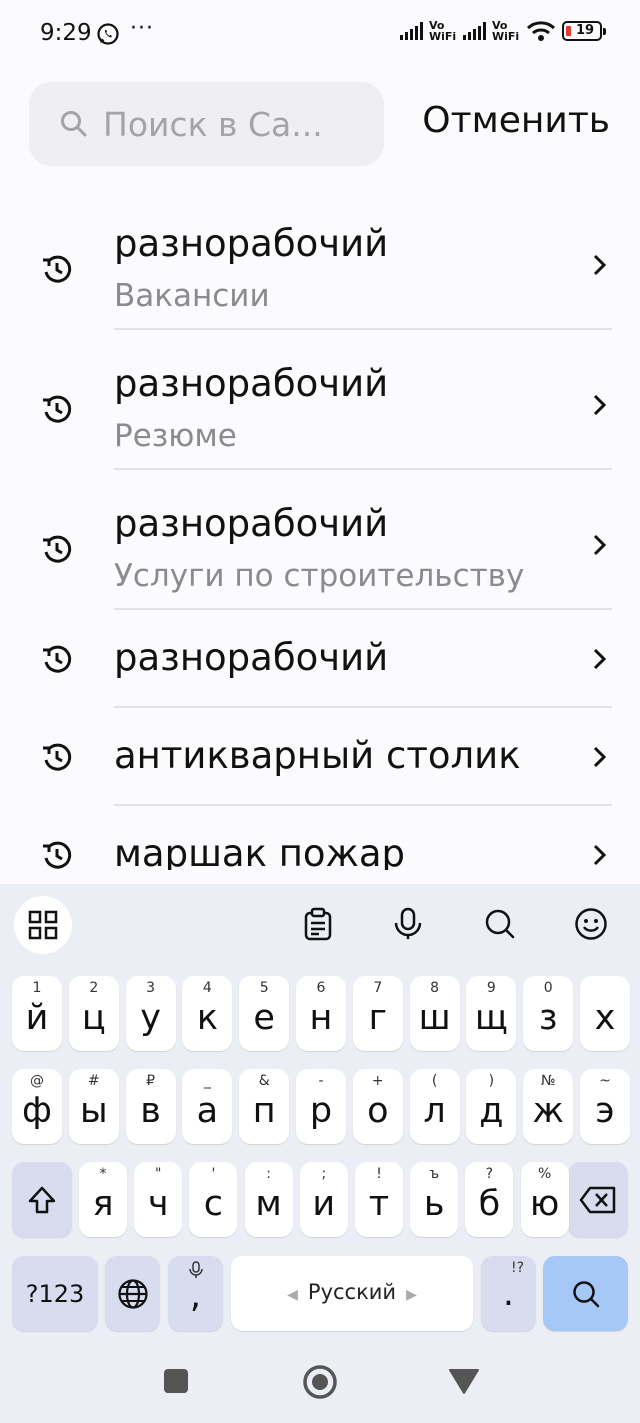 The height and width of the screenshot is (1423, 640). What do you see at coordinates (489, 1204) in the screenshot?
I see `key-char: б` at bounding box center [489, 1204].